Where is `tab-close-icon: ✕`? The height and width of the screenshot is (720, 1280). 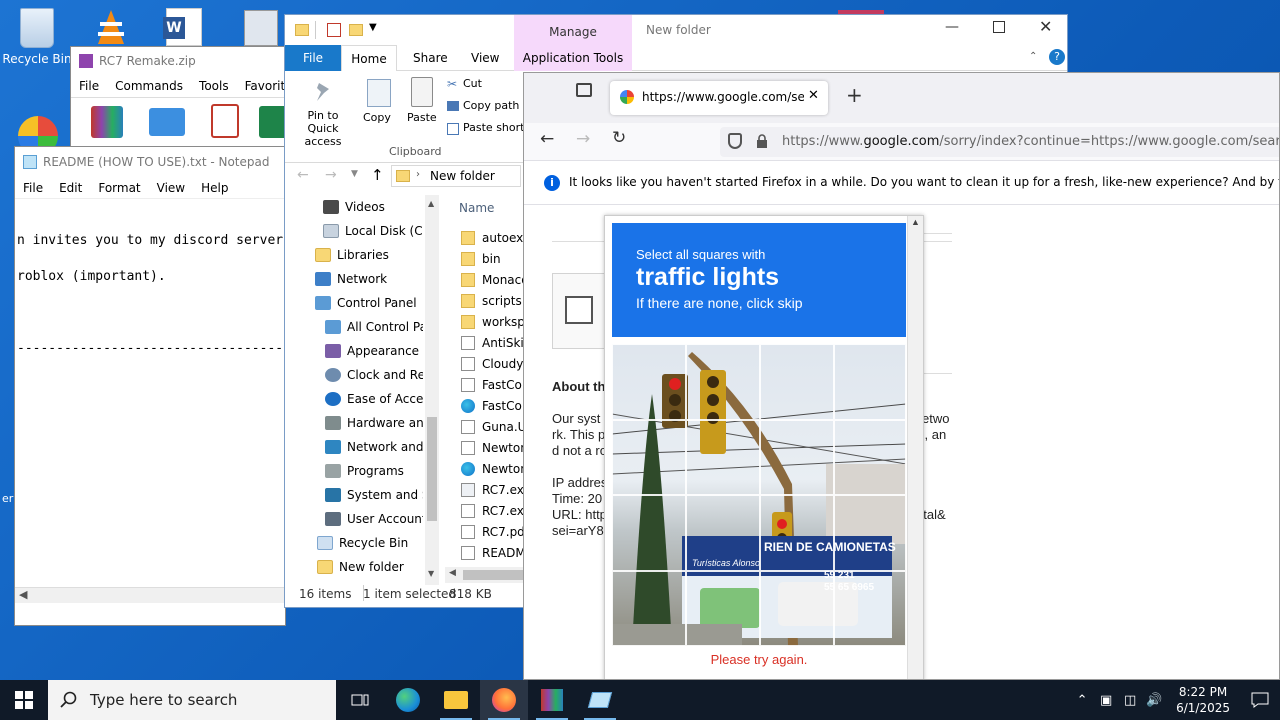
tab-close-icon: ✕ is located at coordinates (813, 95).